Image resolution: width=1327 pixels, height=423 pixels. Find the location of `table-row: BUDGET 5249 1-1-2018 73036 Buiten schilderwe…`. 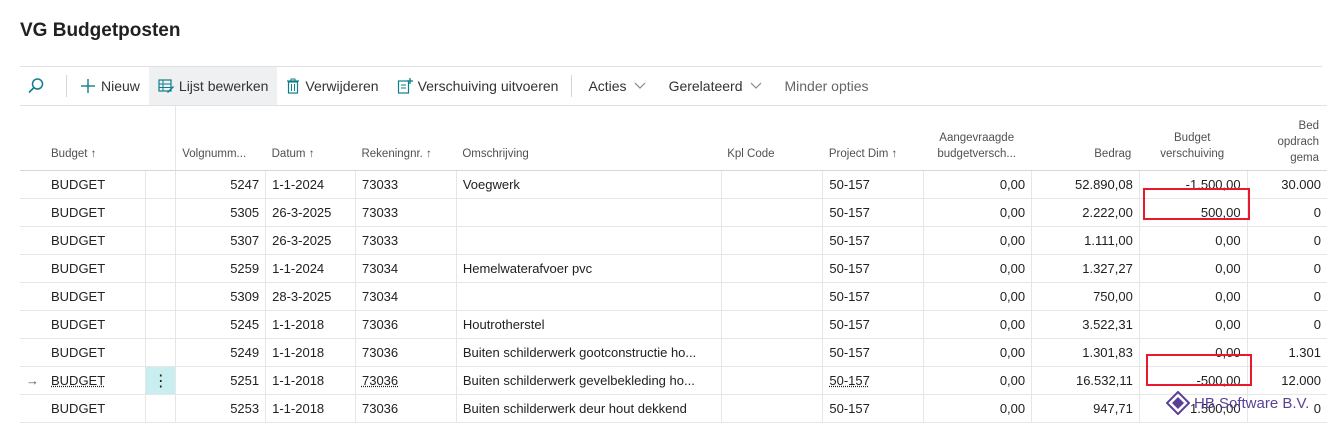

table-row: BUDGET 5249 1-1-2018 73036 Buiten schilderwe… is located at coordinates (673, 352).